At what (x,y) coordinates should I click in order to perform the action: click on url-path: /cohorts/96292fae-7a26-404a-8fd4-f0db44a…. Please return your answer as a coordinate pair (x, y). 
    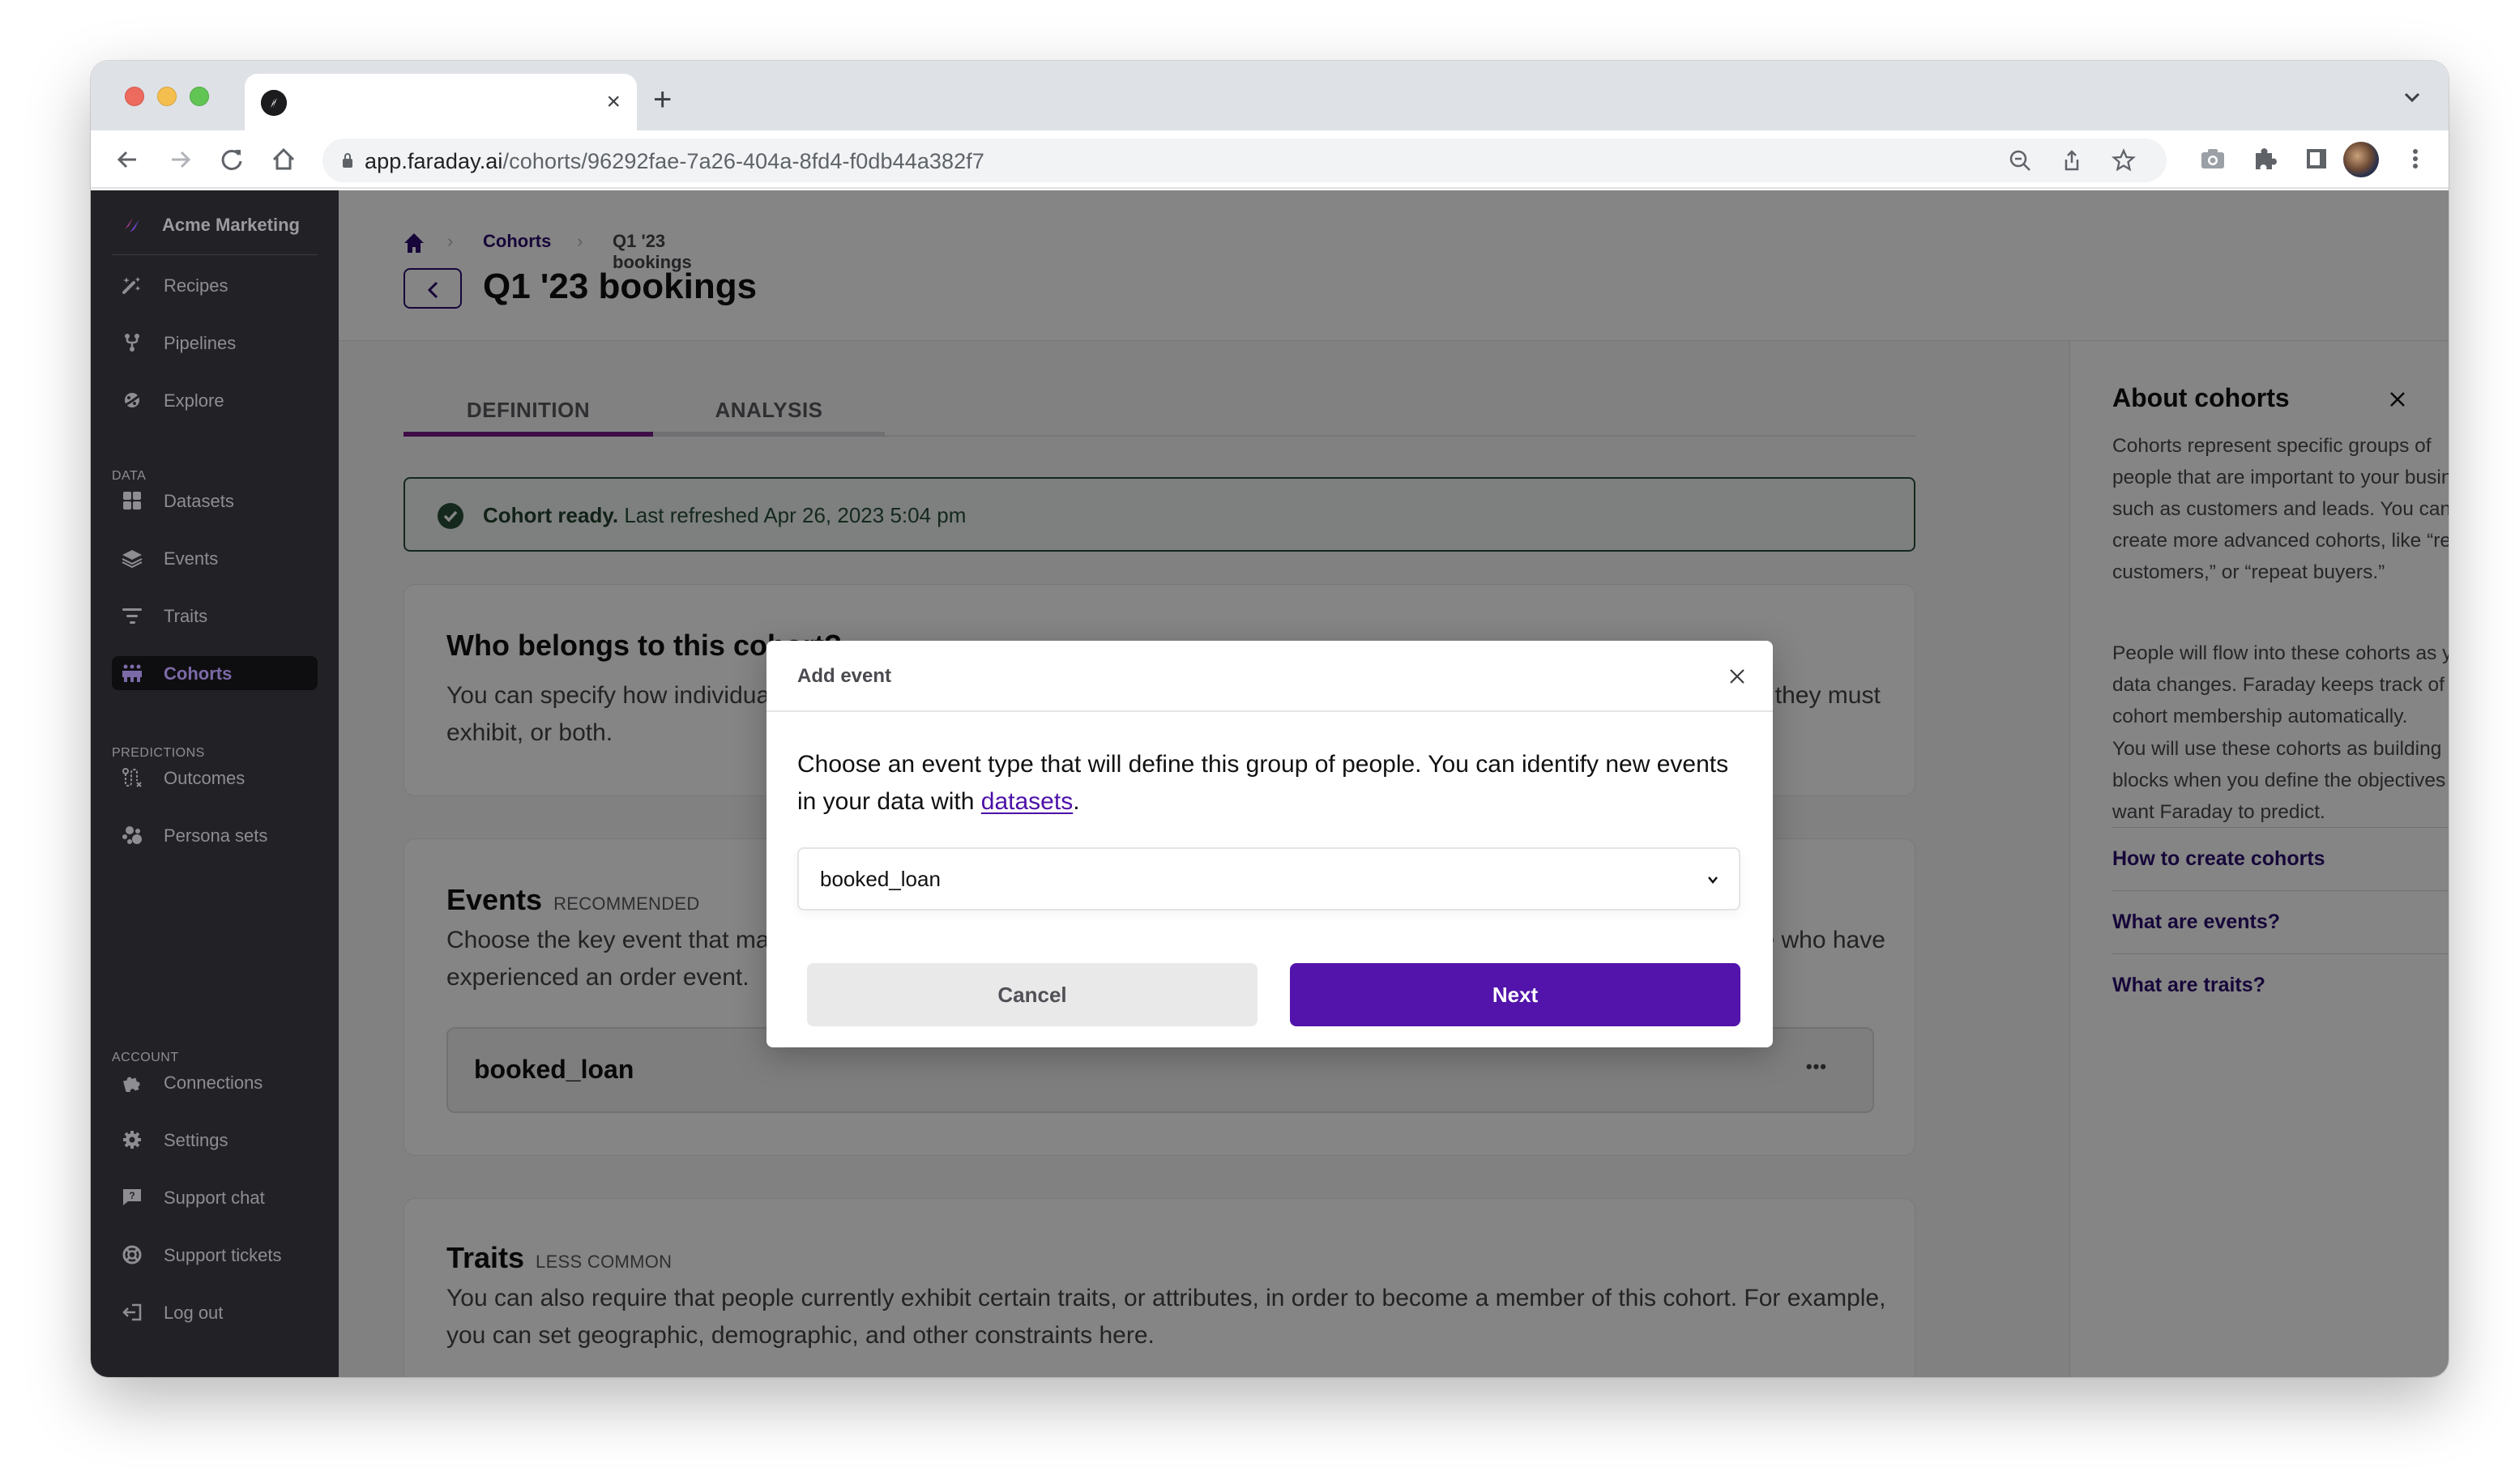
    Looking at the image, I should click on (743, 161).